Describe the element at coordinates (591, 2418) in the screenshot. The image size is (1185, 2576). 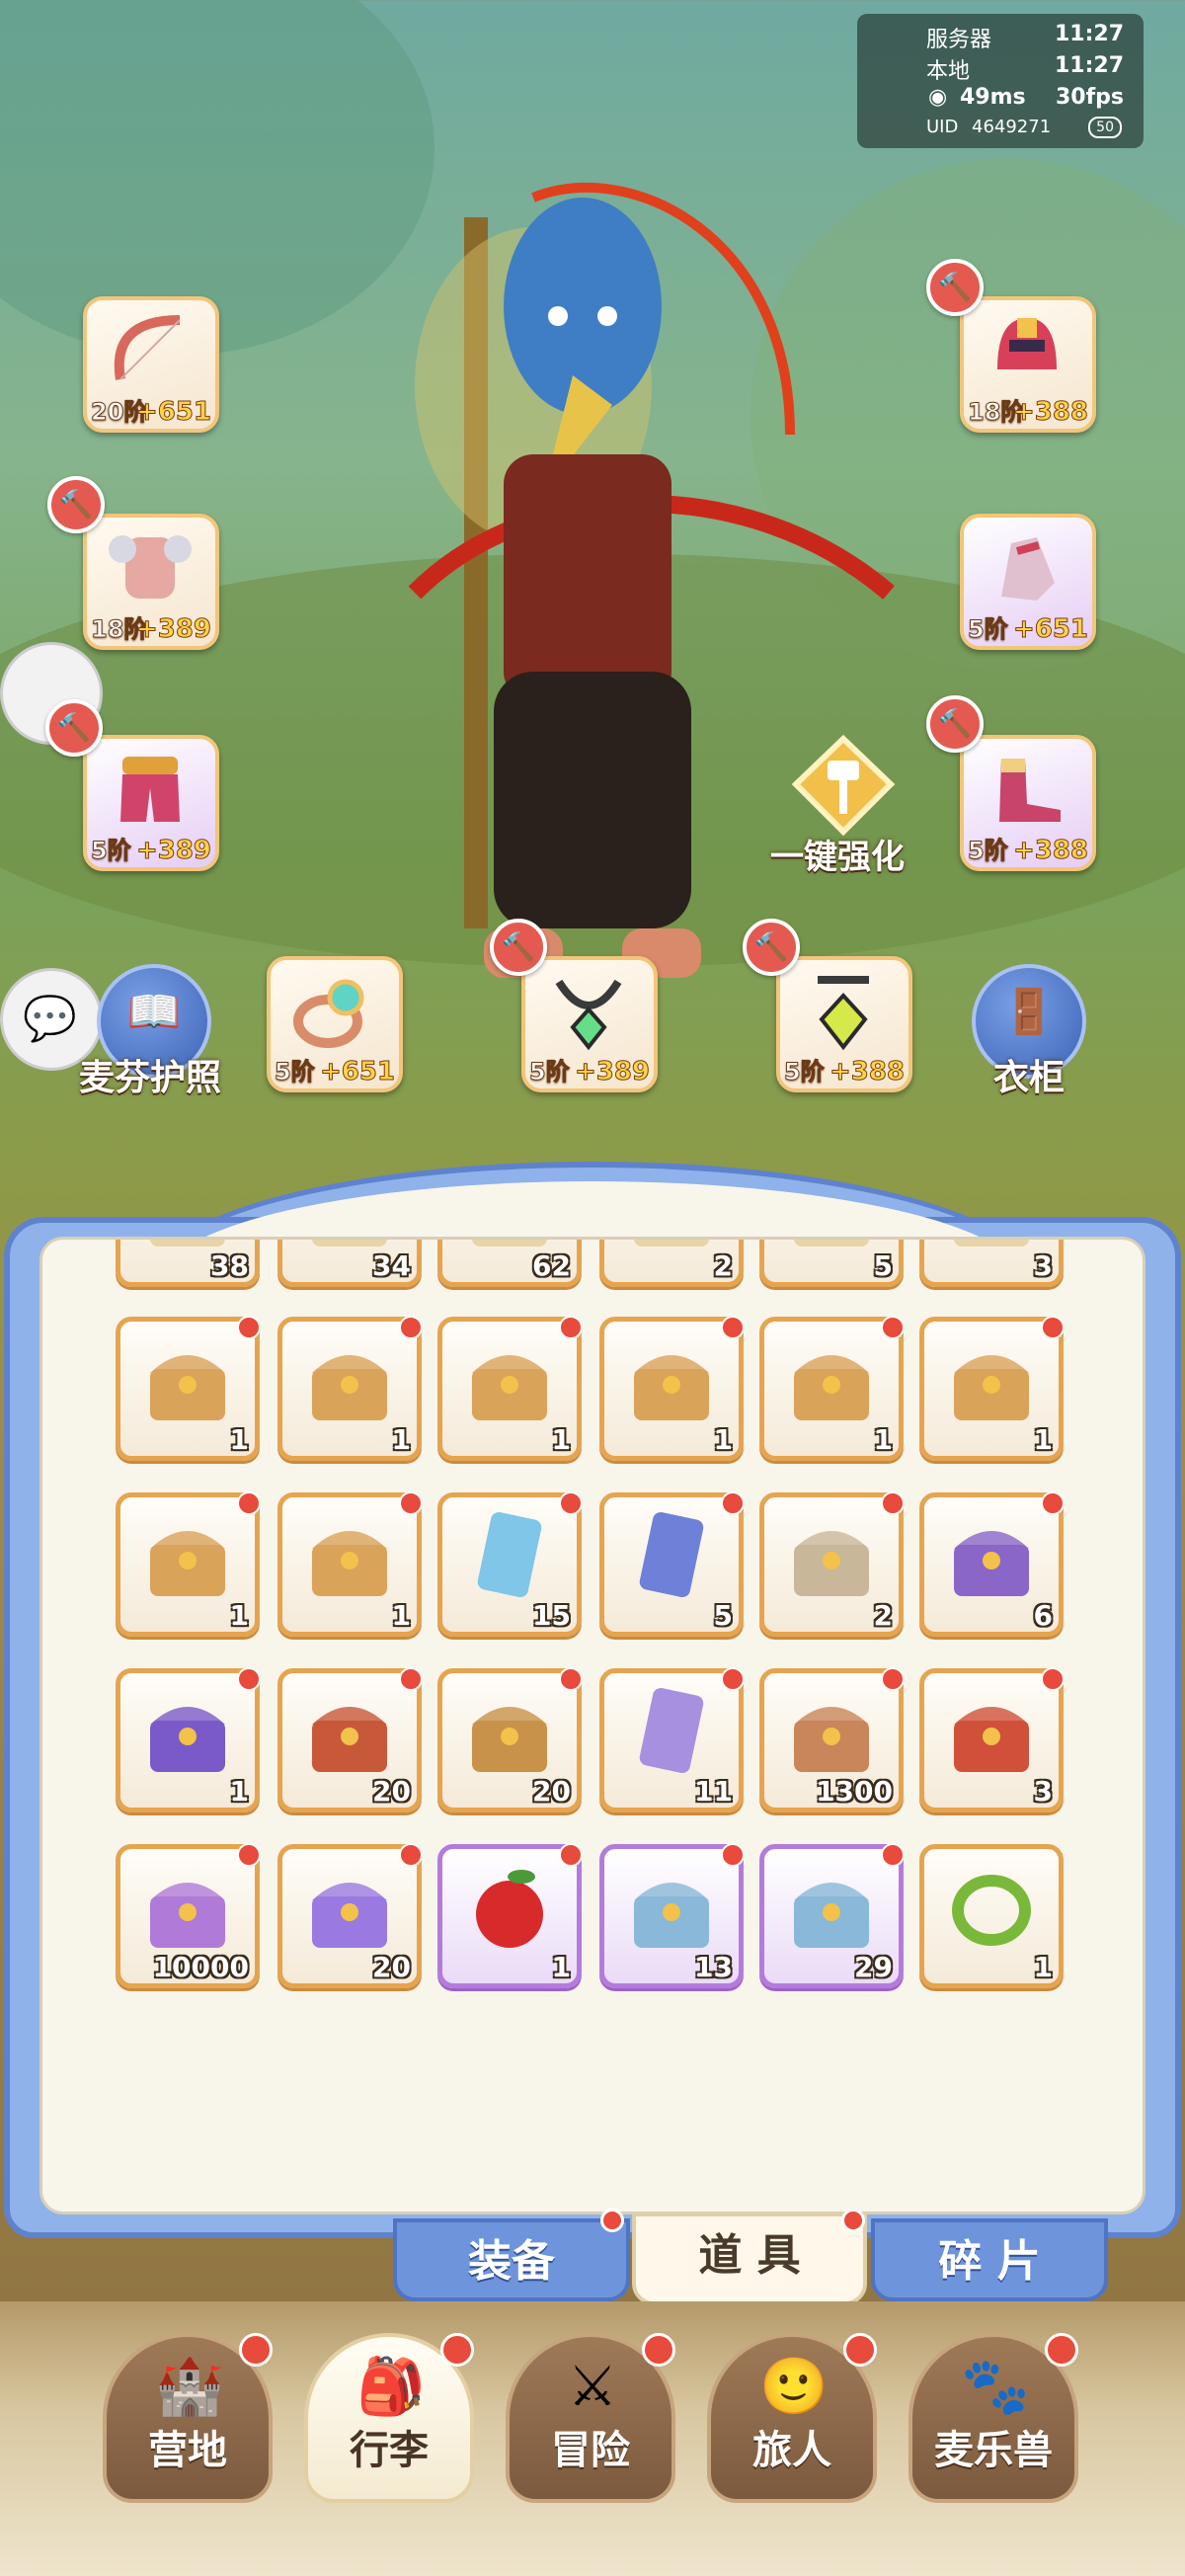
I see `nav-item-2: ⚔ 冒险` at that location.